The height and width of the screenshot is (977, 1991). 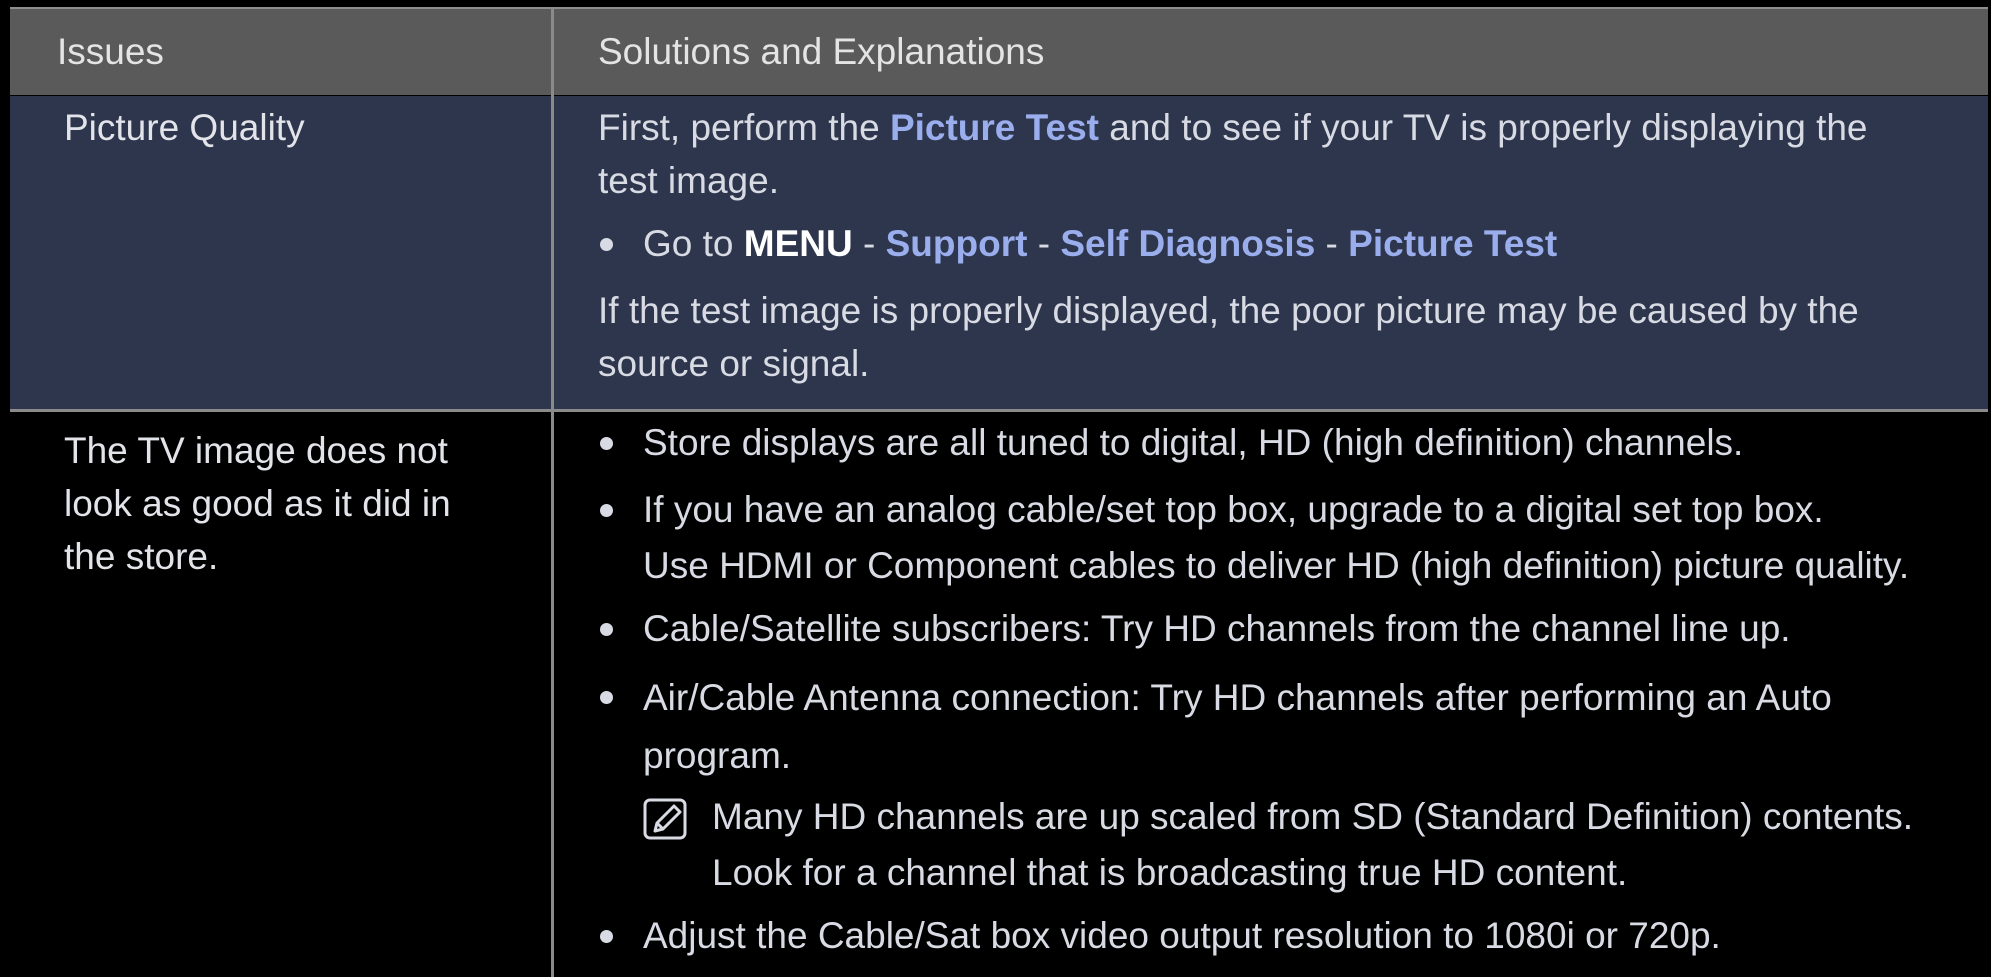 I want to click on column-divider, so click(x=552, y=492).